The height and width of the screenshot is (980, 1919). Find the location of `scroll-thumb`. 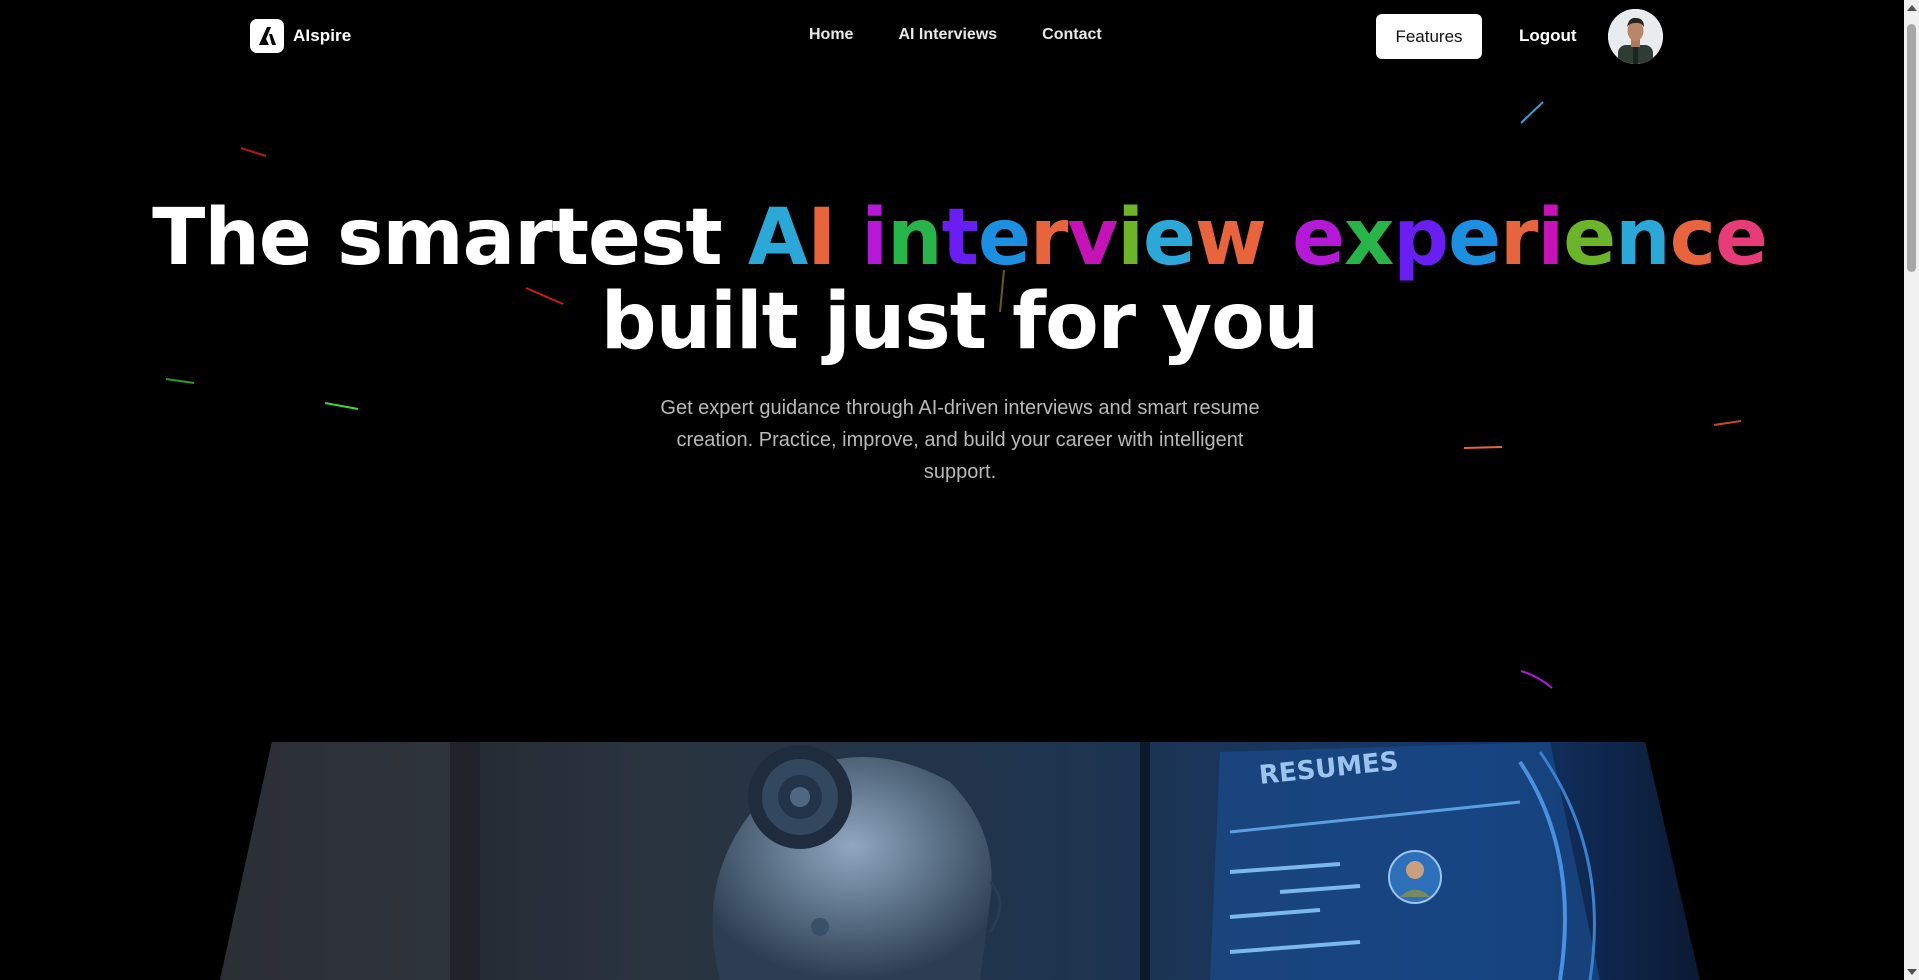

scroll-thumb is located at coordinates (1911, 148).